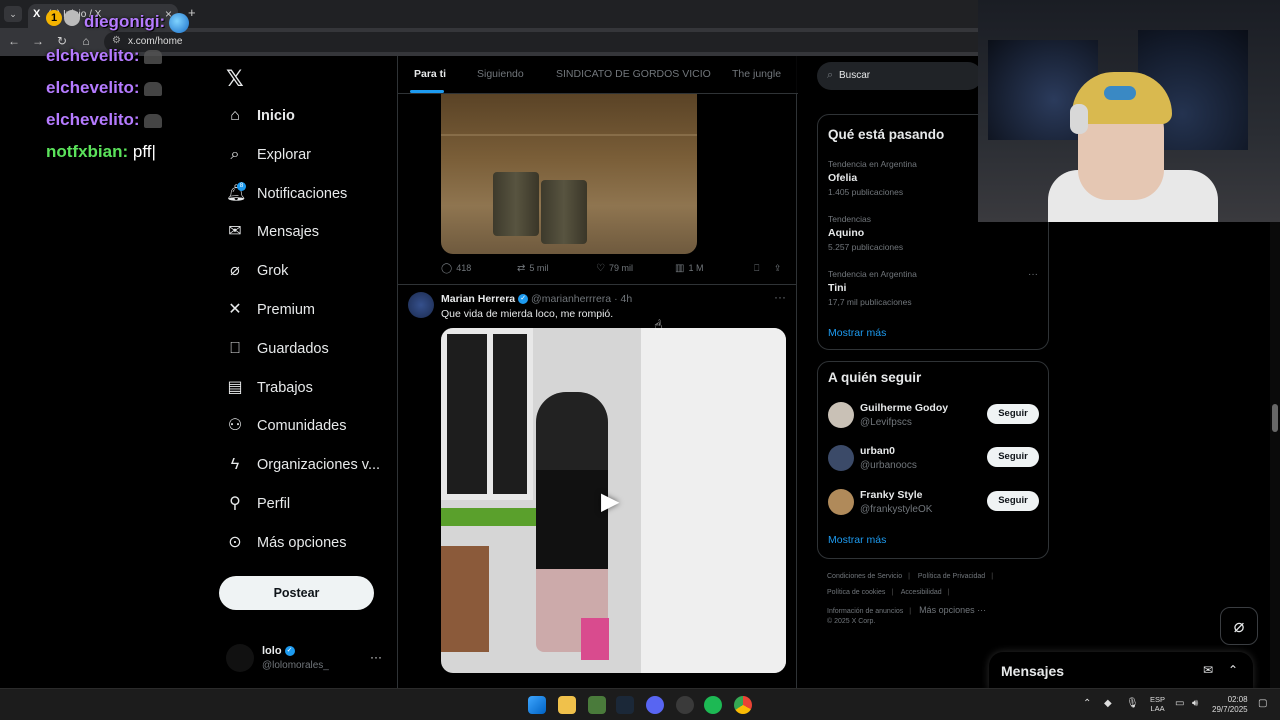  I want to click on start-icon, so click(537, 705).